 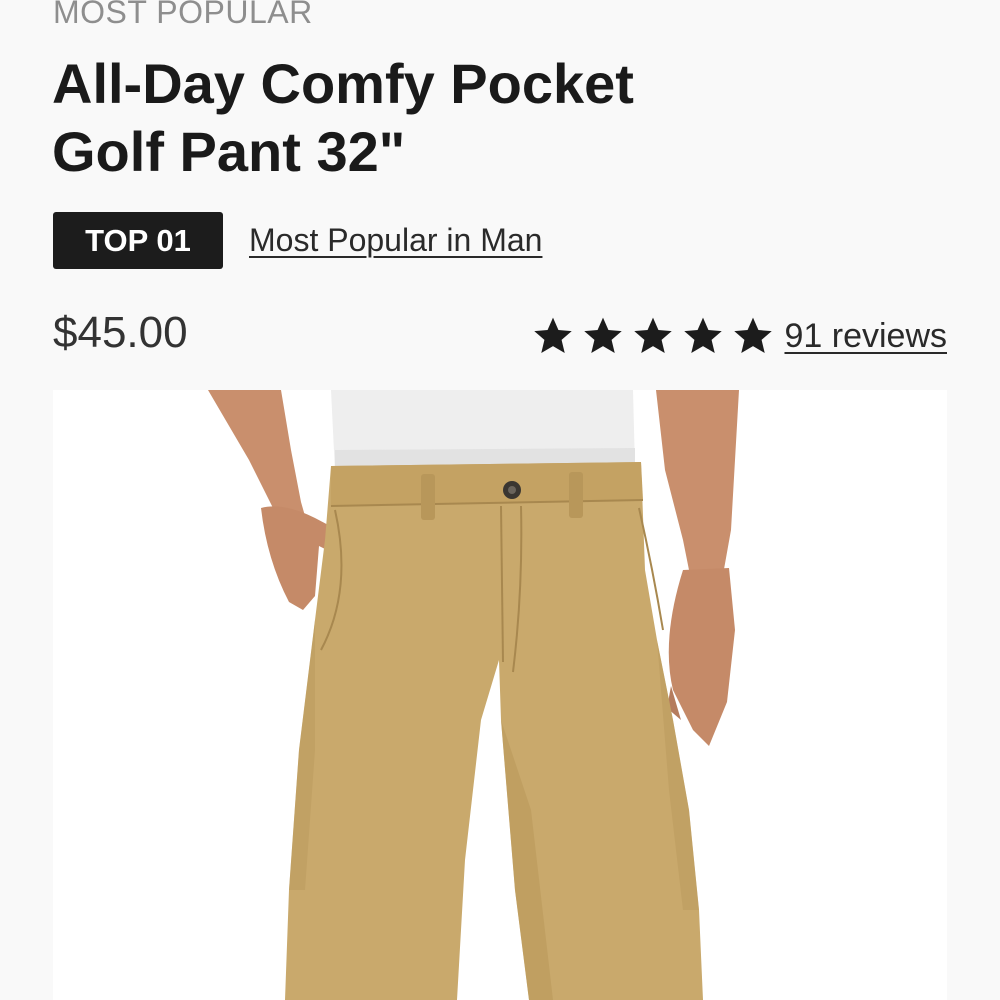 What do you see at coordinates (183, 15) in the screenshot?
I see `eyebrow-label: MOST POPULAR` at bounding box center [183, 15].